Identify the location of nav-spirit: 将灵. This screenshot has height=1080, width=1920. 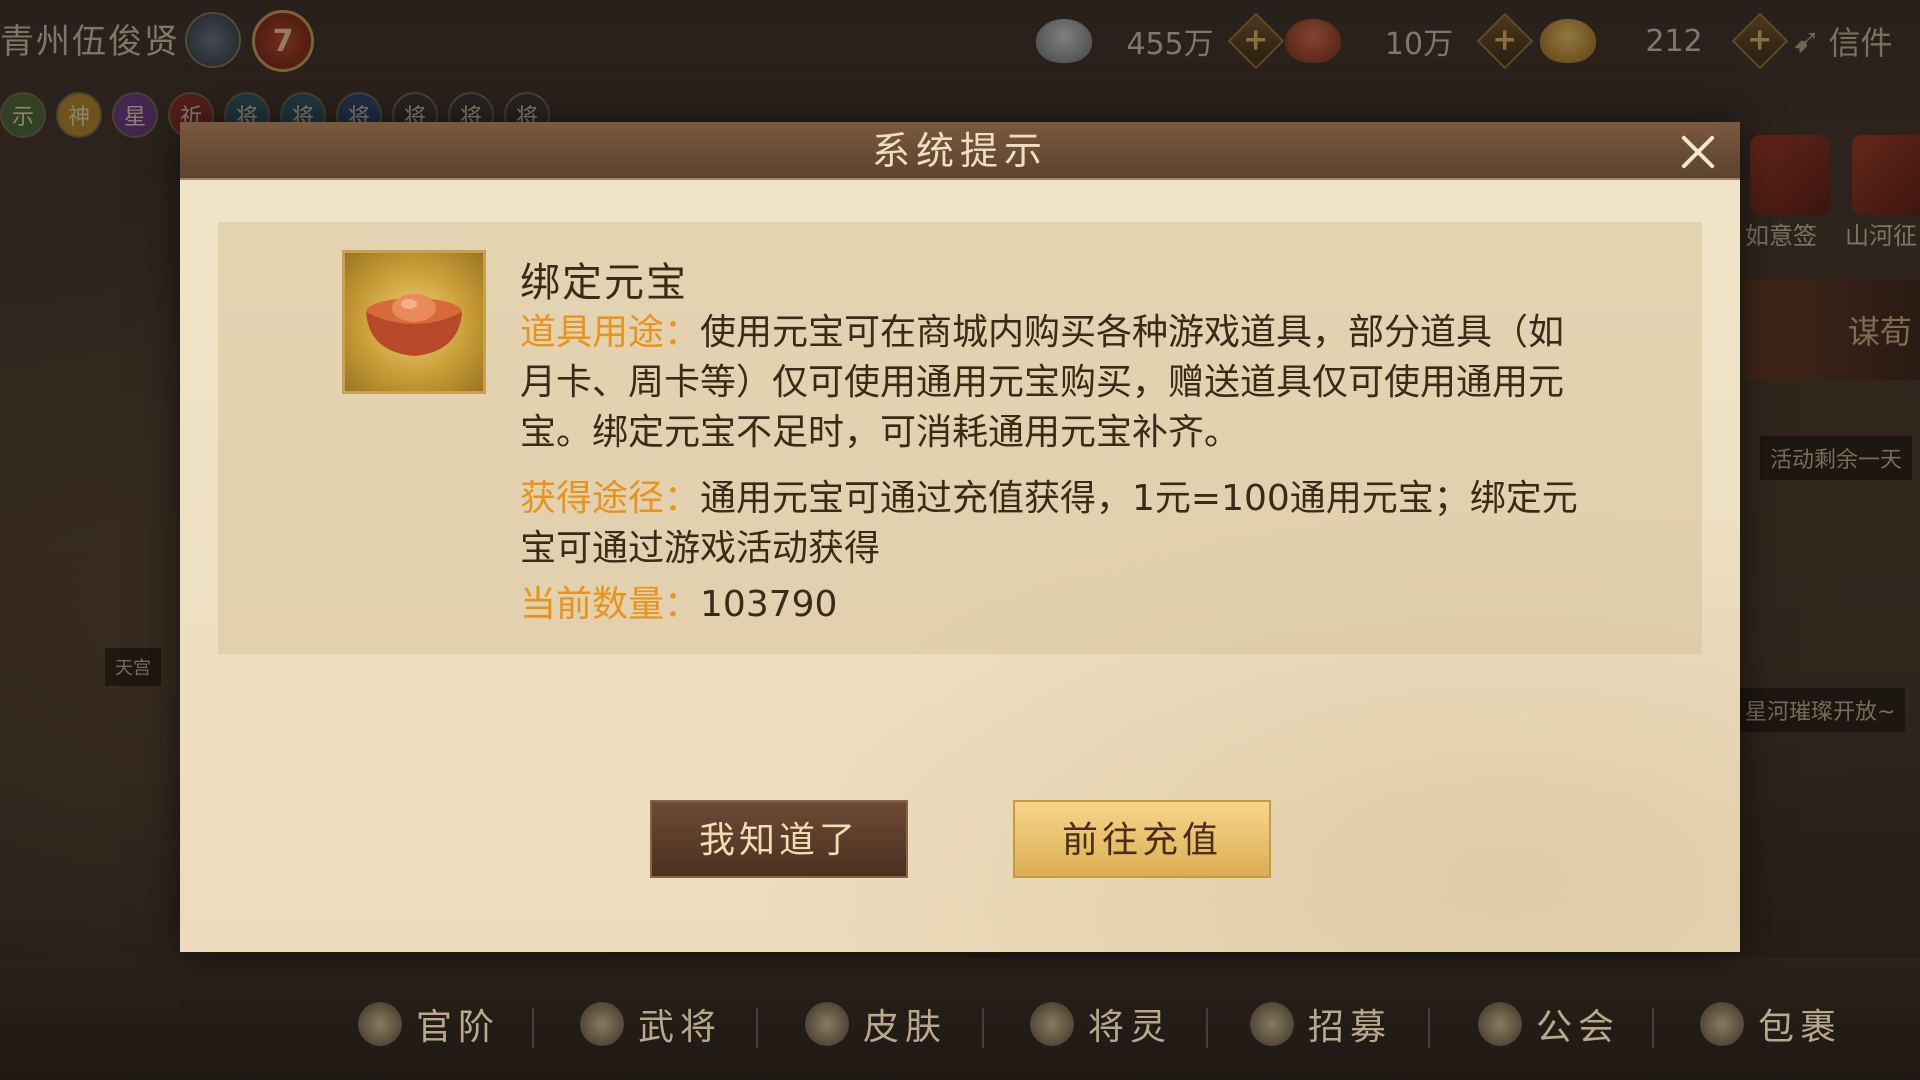
(1101, 1024).